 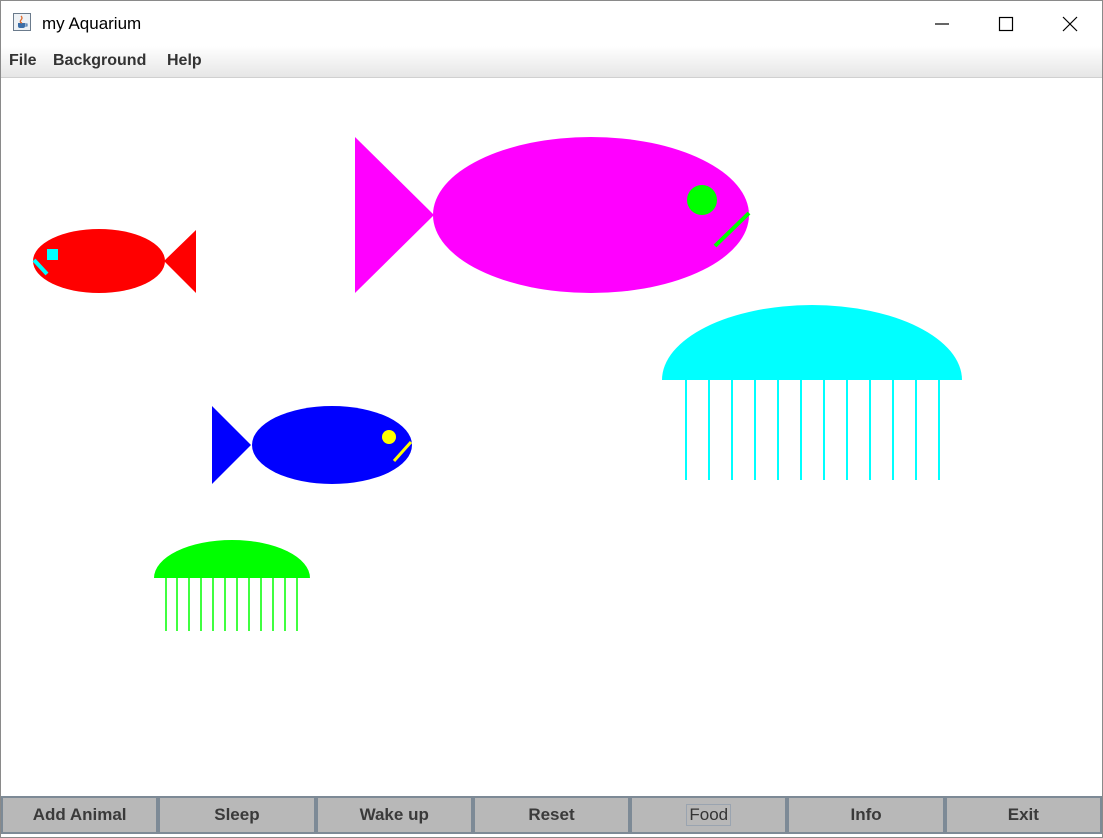 I want to click on menu-bar: File Background Help, so click(x=551, y=62).